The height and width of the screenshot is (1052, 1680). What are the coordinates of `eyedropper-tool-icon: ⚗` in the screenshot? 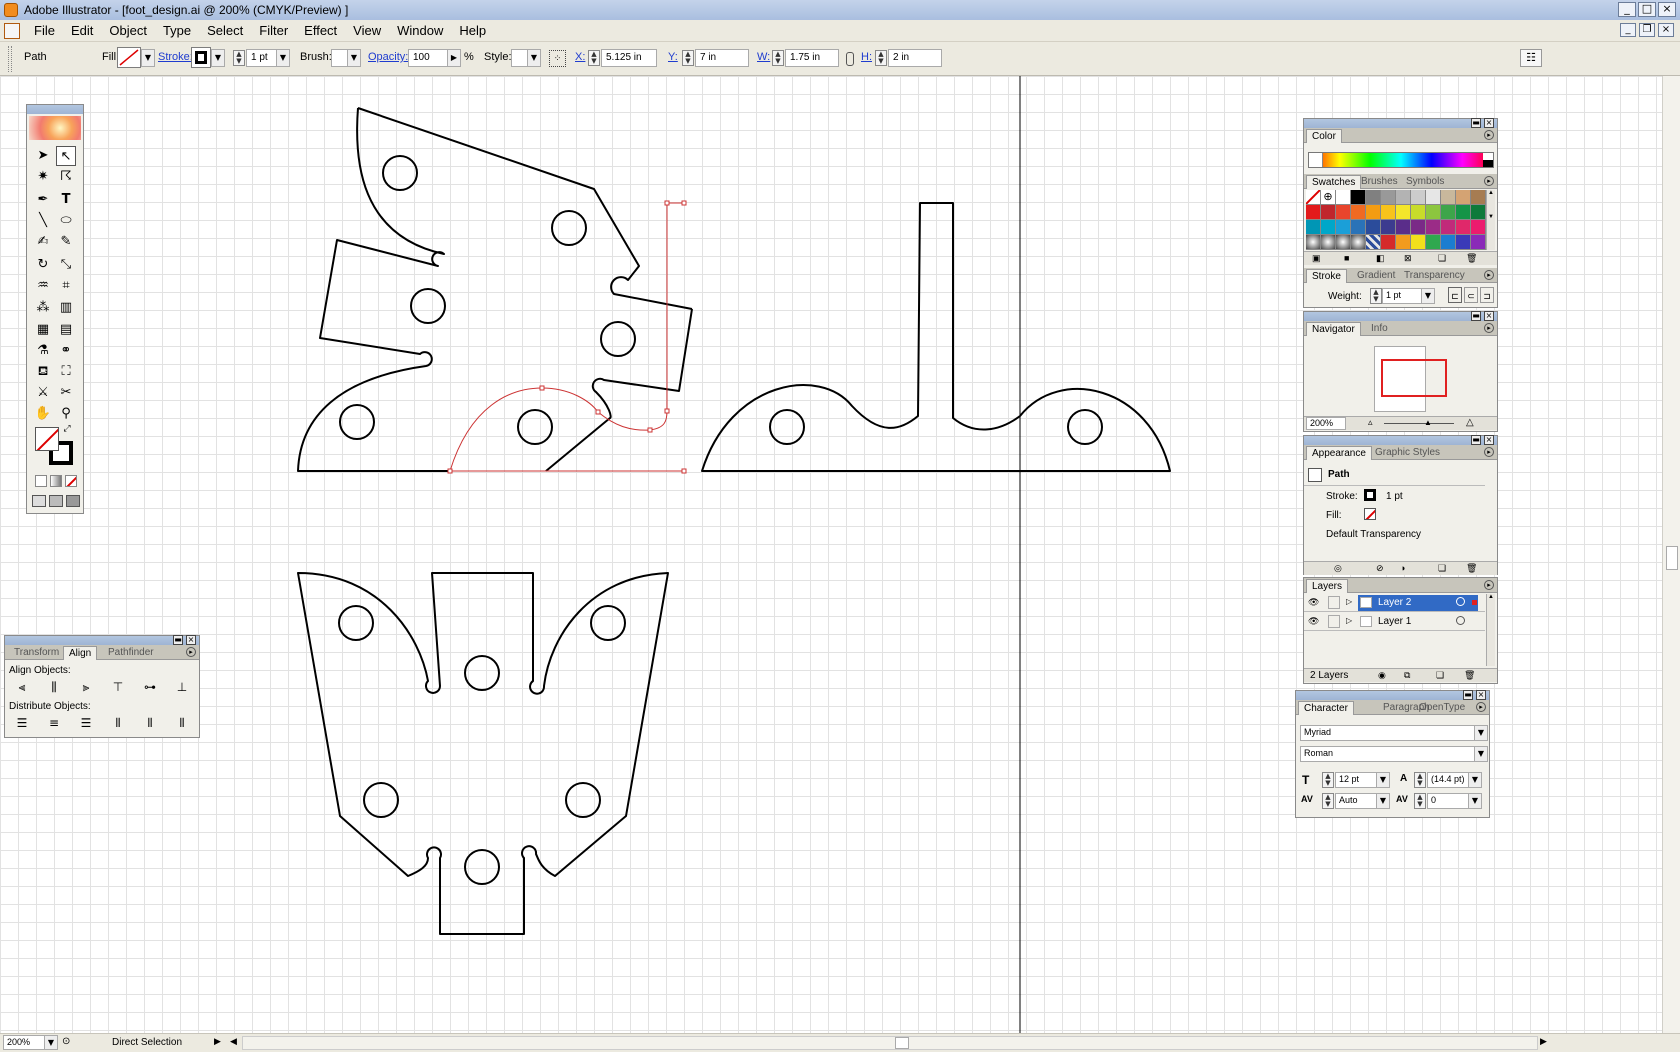 It's located at (43, 351).